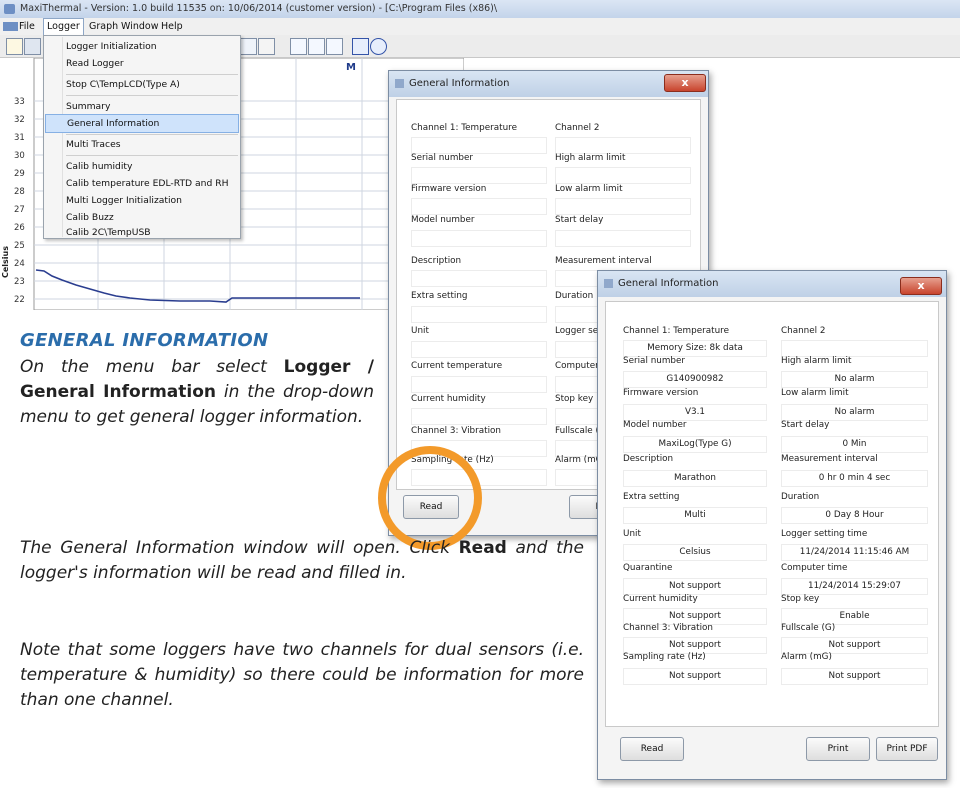 This screenshot has height=788, width=960. What do you see at coordinates (19, 210) in the screenshot?
I see `y-tick: 27` at bounding box center [19, 210].